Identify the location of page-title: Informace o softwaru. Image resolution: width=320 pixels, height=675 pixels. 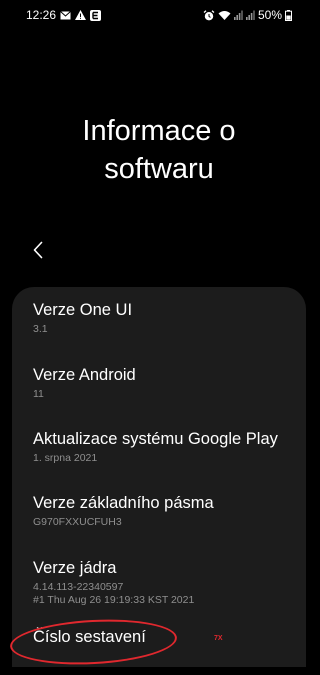
(159, 150).